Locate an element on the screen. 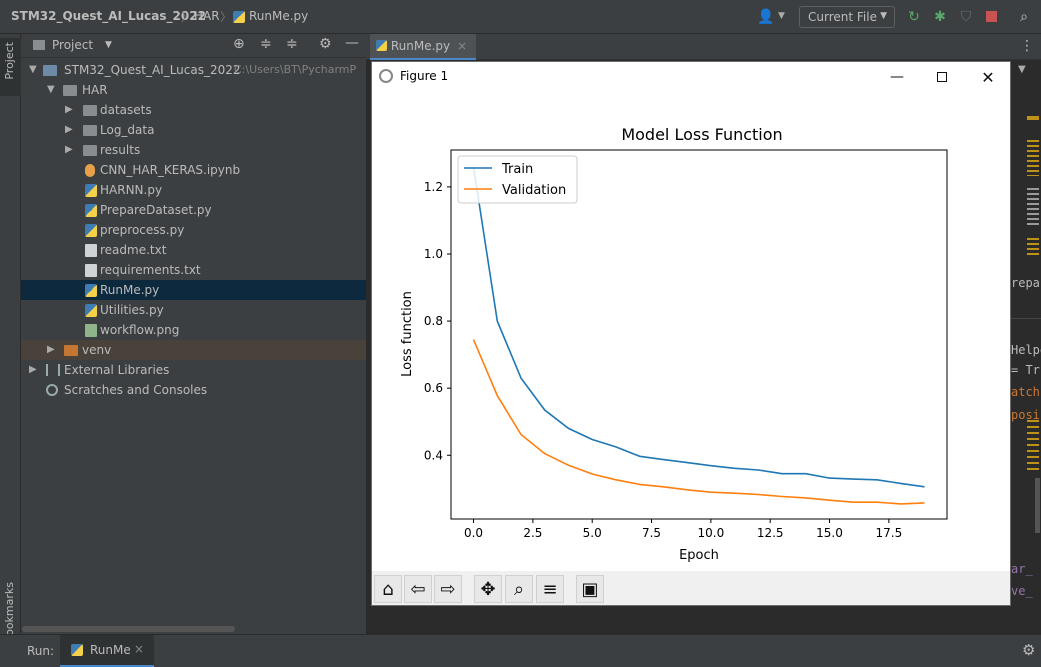 This screenshot has width=1041, height=667. home-icon: ⌂ is located at coordinates (388, 589).